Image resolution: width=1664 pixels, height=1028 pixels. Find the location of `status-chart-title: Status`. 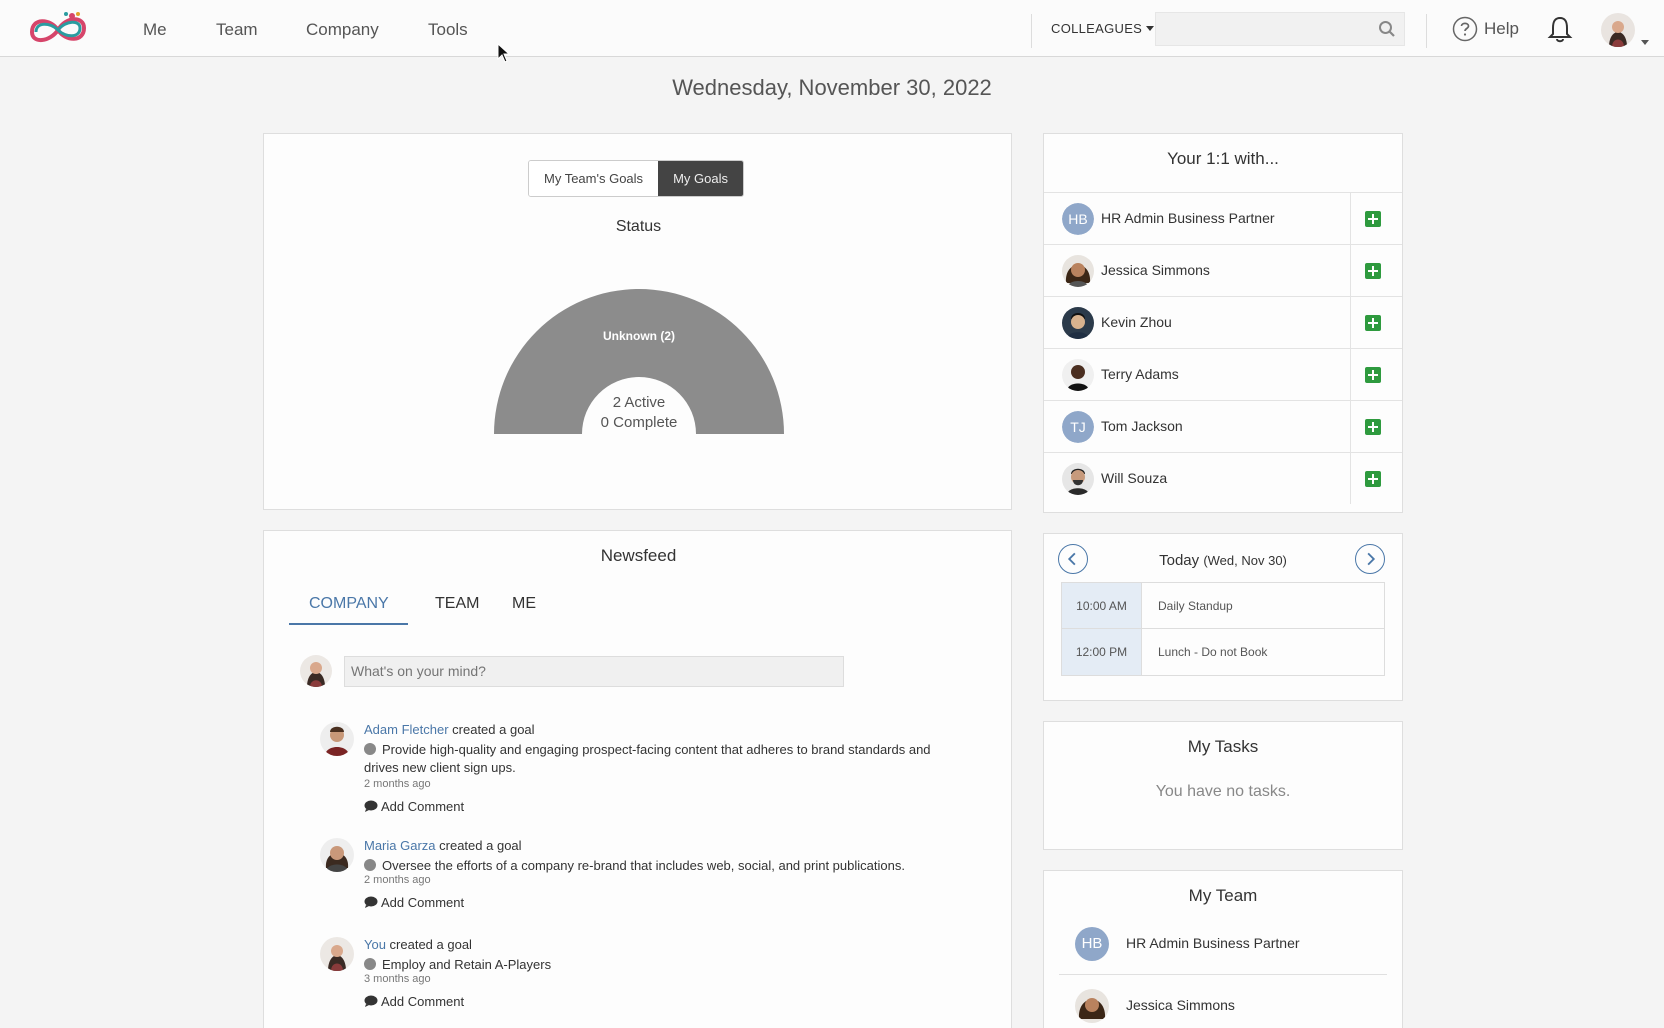

status-chart-title: Status is located at coordinates (638, 226).